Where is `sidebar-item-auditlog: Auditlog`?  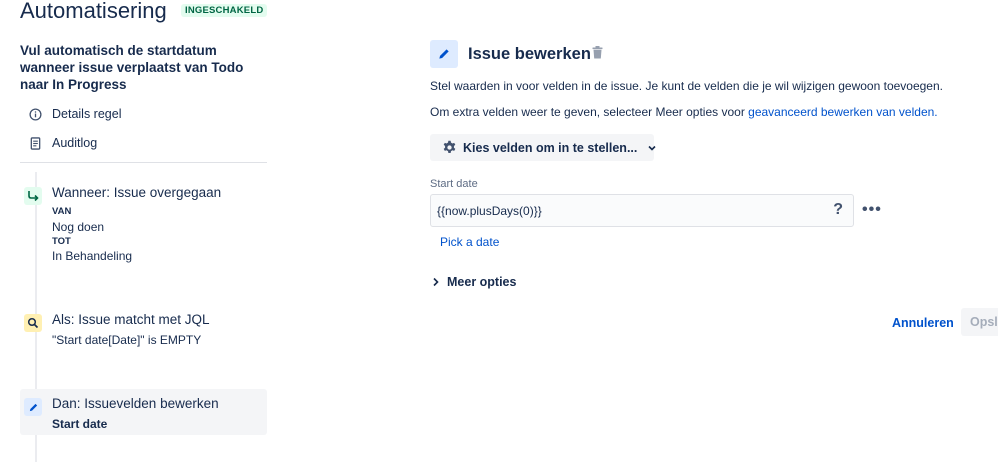
sidebar-item-auditlog: Auditlog is located at coordinates (62, 143).